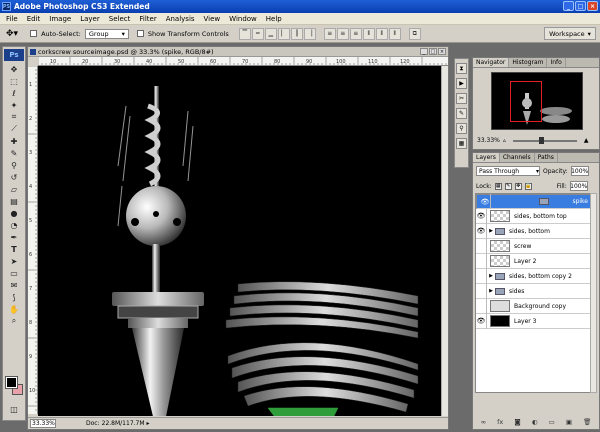 The height and width of the screenshot is (432, 600). Describe the element at coordinates (257, 33) in the screenshot. I see `align-vcenter-icon: ═` at that location.